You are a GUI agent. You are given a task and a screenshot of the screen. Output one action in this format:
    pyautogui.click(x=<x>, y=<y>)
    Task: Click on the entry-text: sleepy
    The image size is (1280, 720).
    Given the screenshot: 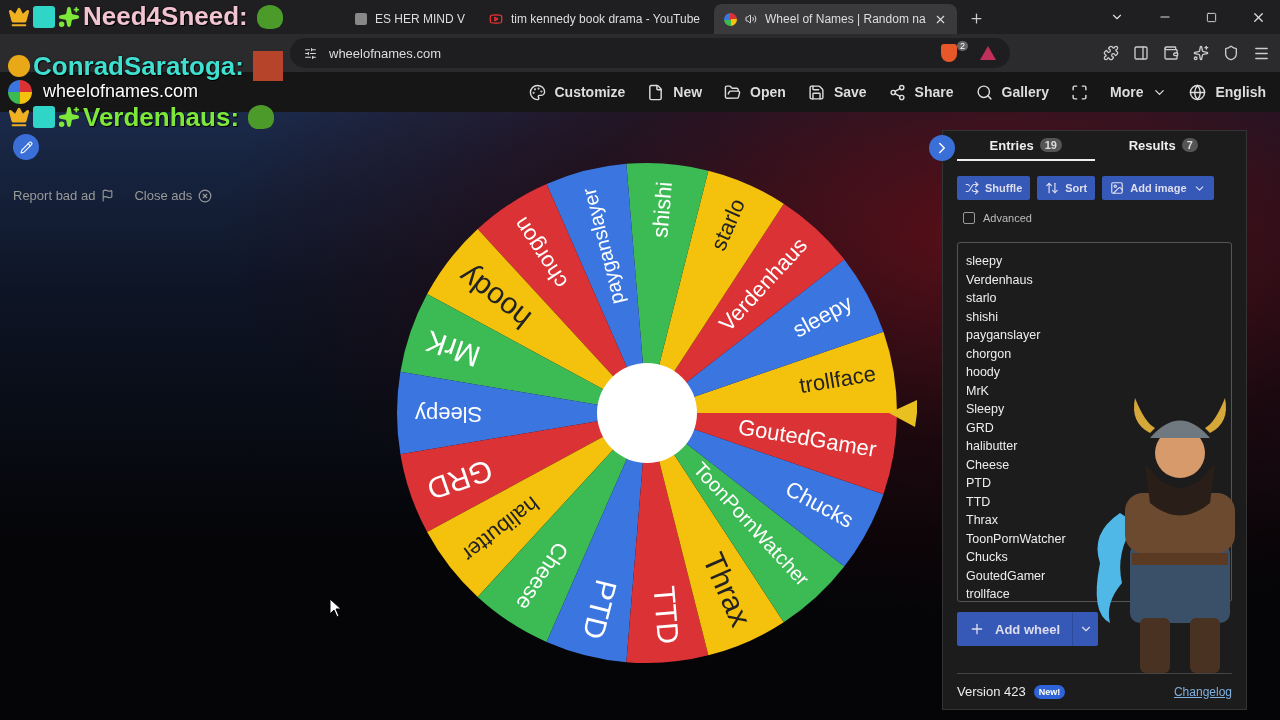 What is the action you would take?
    pyautogui.click(x=985, y=261)
    